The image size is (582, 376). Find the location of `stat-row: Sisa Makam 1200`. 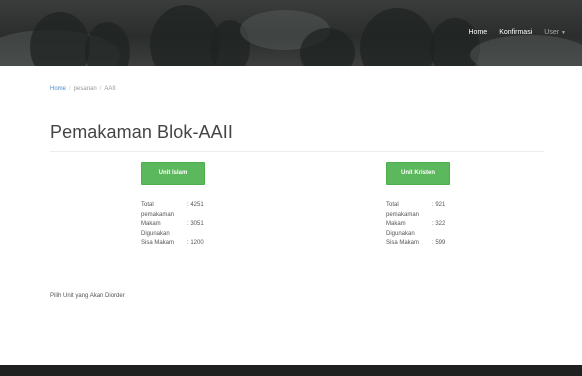

stat-row: Sisa Makam 1200 is located at coordinates (173, 244).